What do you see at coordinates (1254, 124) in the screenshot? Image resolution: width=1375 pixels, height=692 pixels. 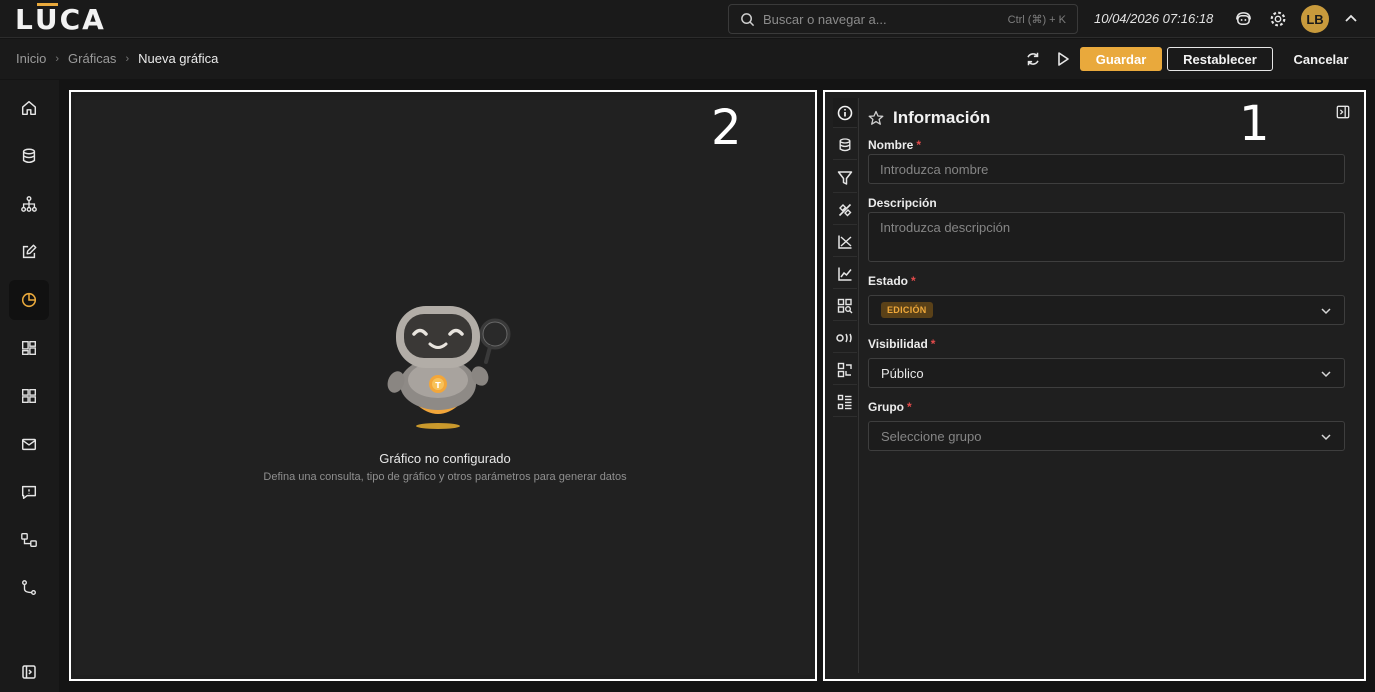 I see `region-number-1: 1` at bounding box center [1254, 124].